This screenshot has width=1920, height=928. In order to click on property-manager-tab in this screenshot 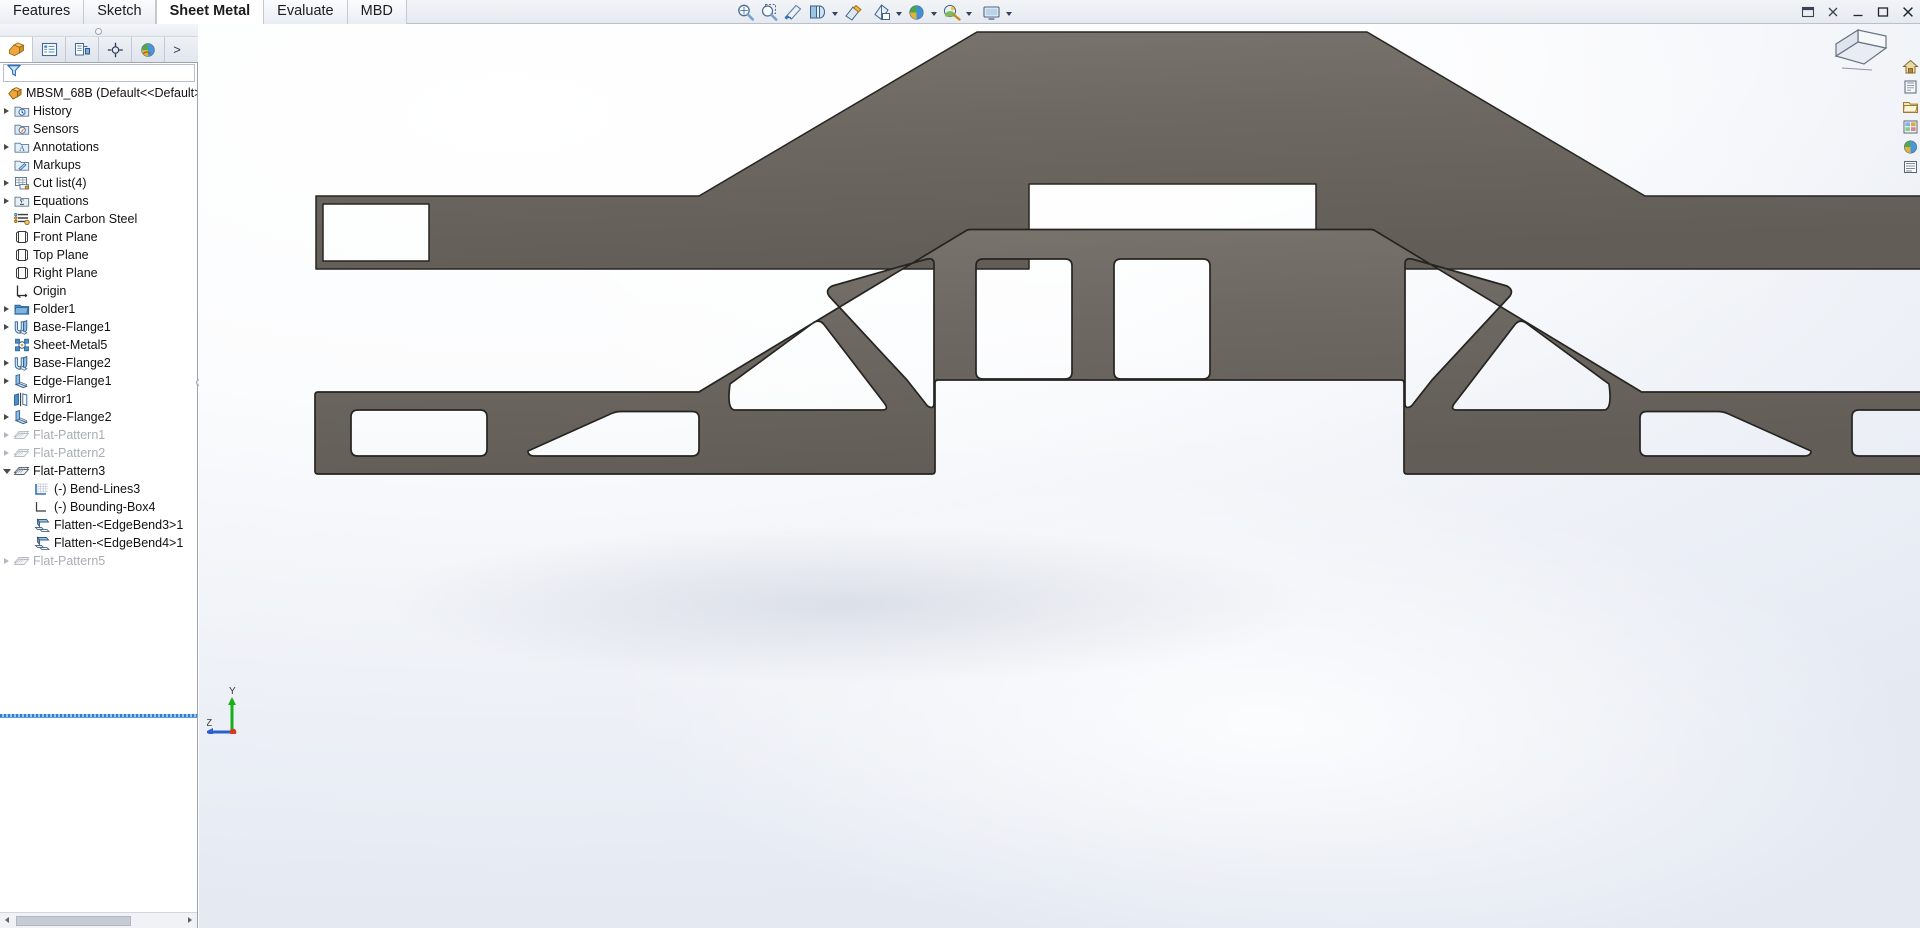, I will do `click(49, 49)`.